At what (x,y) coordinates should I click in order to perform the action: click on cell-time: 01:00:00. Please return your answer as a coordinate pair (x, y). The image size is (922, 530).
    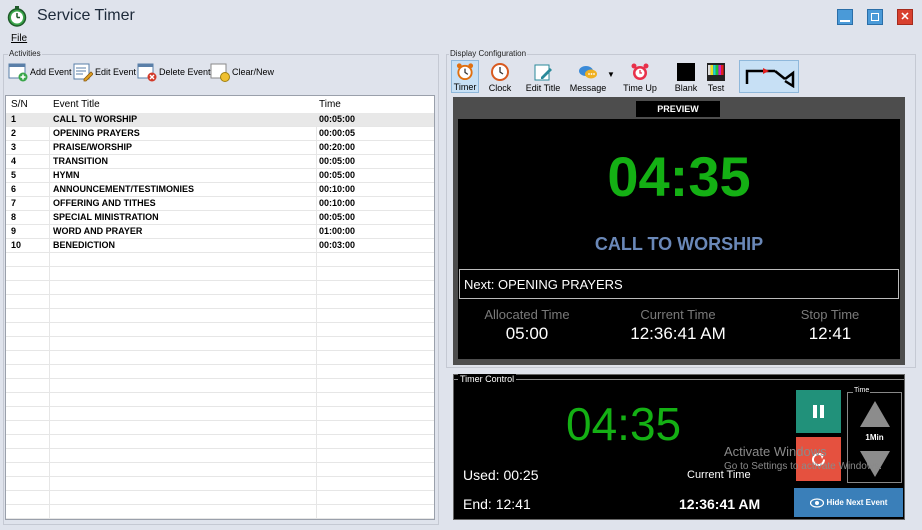
    Looking at the image, I should click on (337, 231).